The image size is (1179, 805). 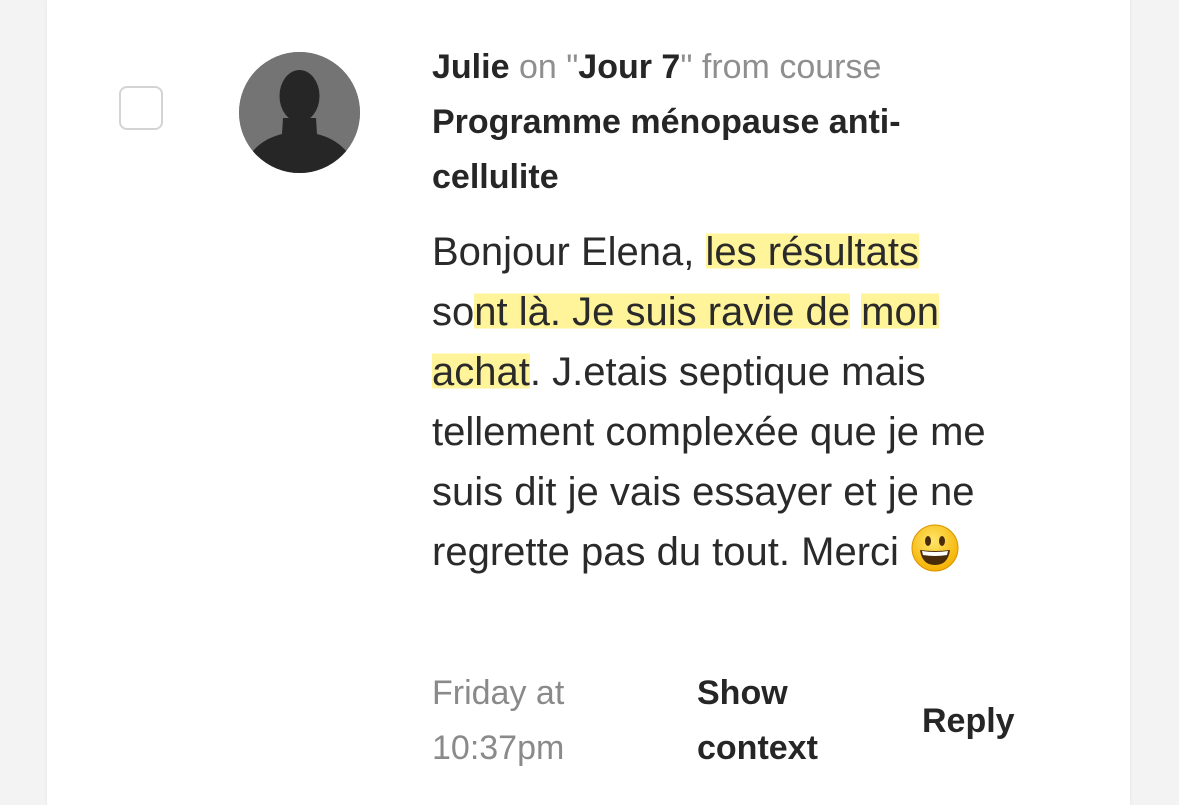 I want to click on comment-highlight: les résultats, so click(x=812, y=252).